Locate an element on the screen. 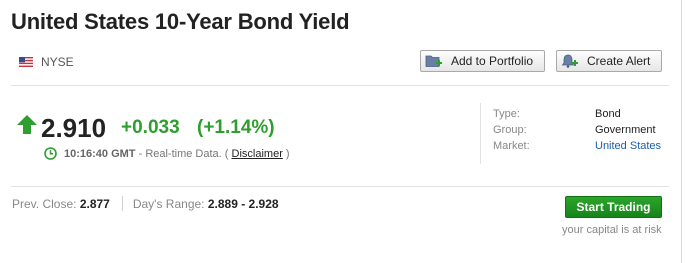  exchange-label: NYSE is located at coordinates (57, 62).